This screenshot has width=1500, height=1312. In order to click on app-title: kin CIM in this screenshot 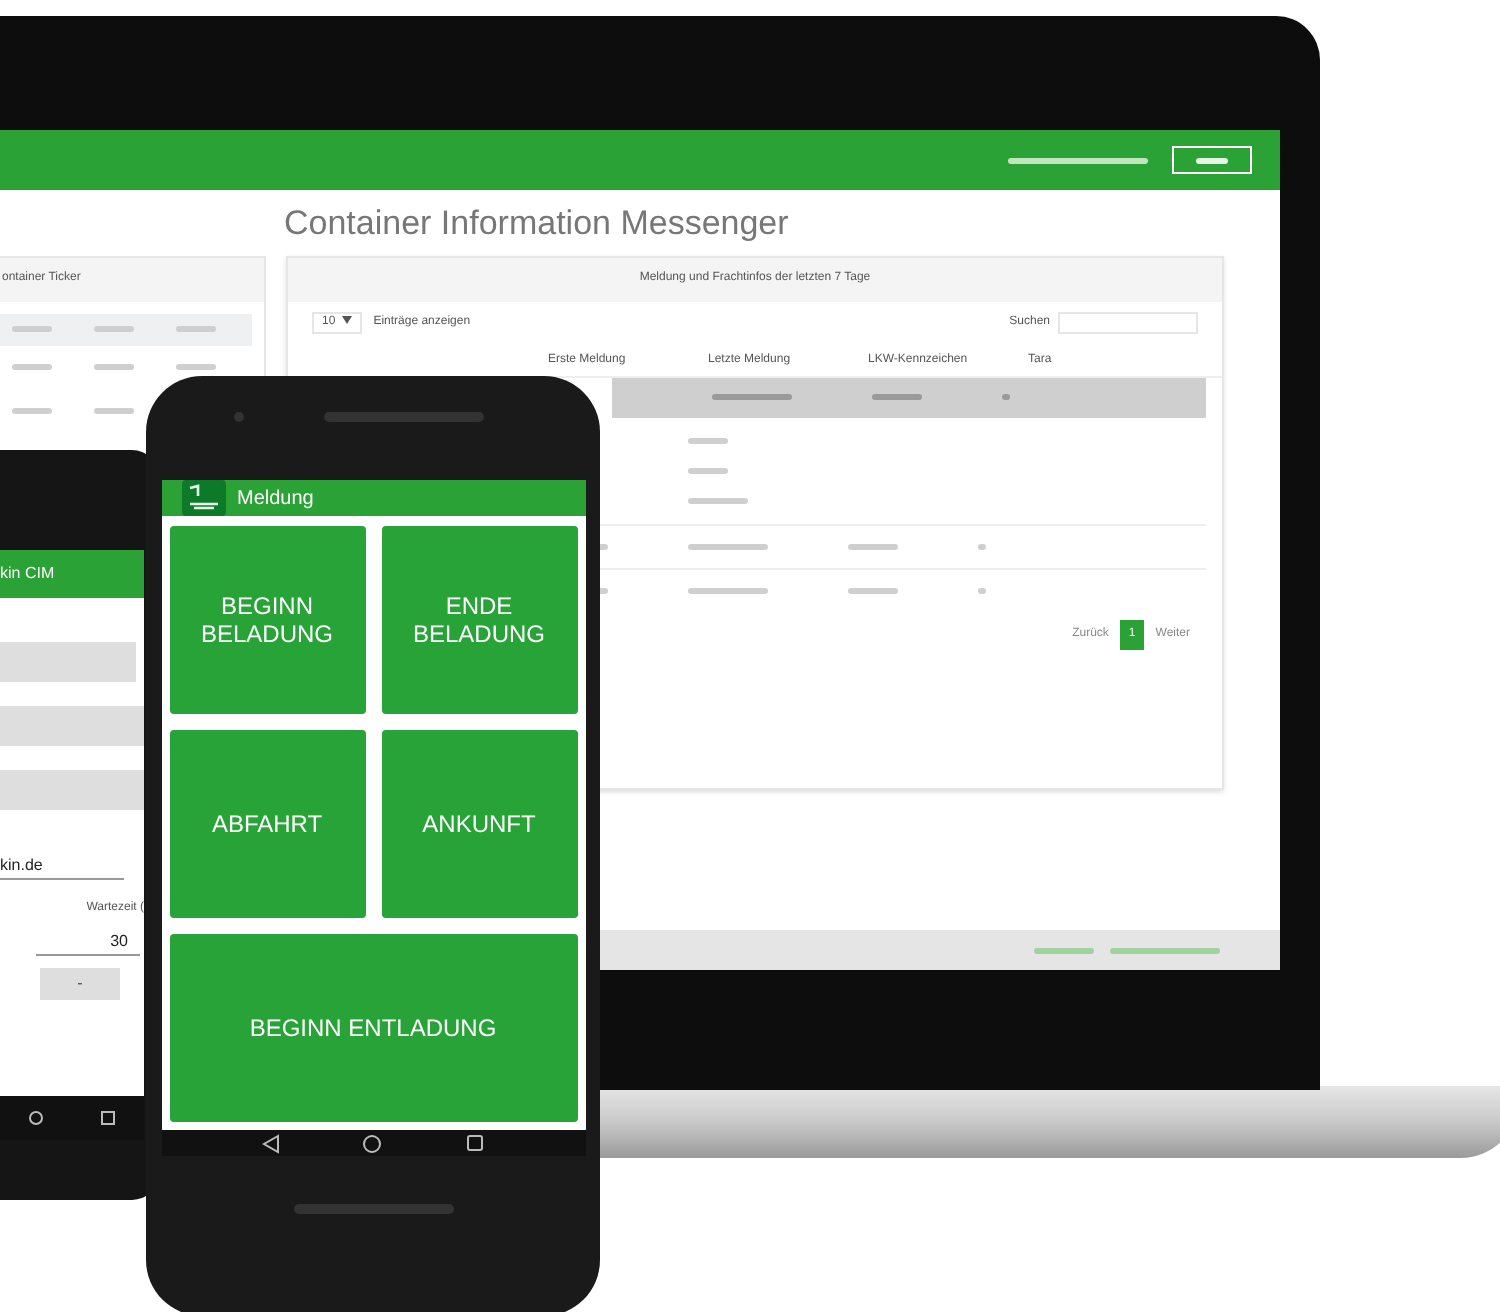, I will do `click(27, 574)`.